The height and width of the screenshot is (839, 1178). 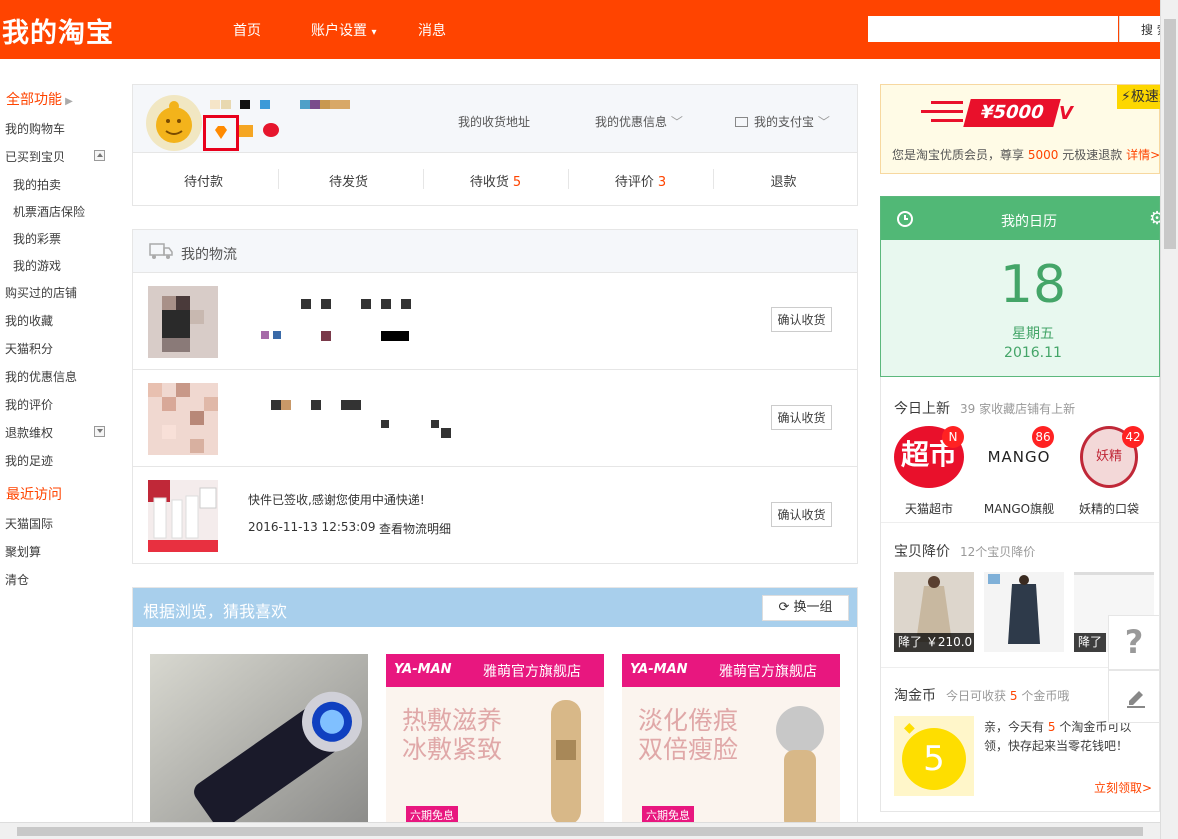 What do you see at coordinates (494, 121) in the screenshot?
I see `address-link: 我的收货地址` at bounding box center [494, 121].